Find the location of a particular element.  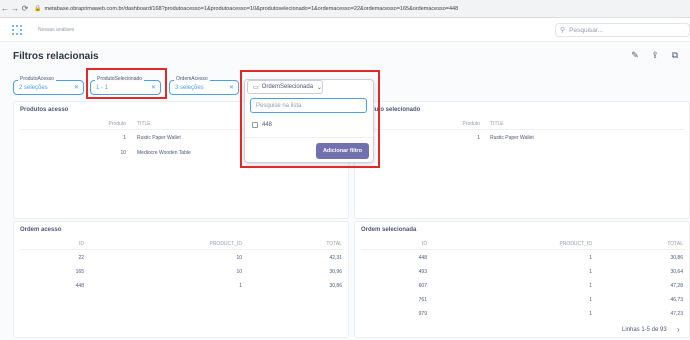

pagination-label: Linhas 1-5 de 93 is located at coordinates (644, 330).